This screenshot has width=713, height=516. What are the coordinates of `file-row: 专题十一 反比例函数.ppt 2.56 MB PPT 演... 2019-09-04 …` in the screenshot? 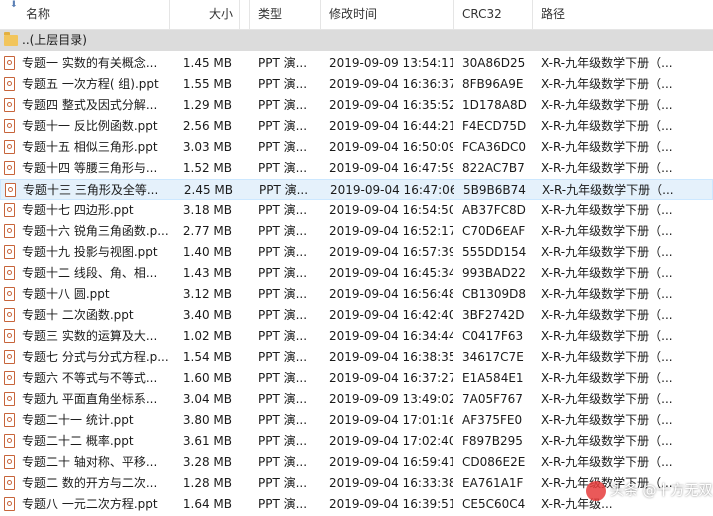 It's located at (356, 126).